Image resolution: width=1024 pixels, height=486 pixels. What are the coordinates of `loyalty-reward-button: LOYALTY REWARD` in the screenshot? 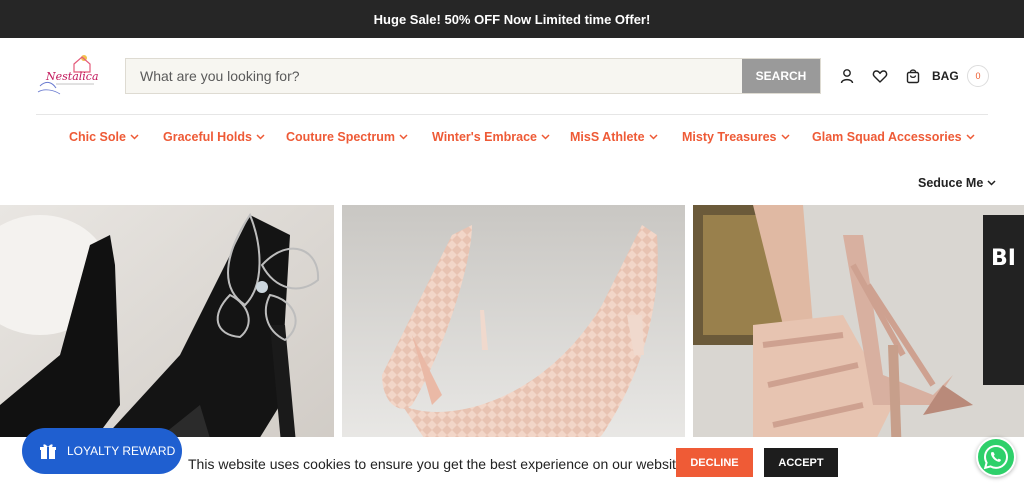 It's located at (102, 451).